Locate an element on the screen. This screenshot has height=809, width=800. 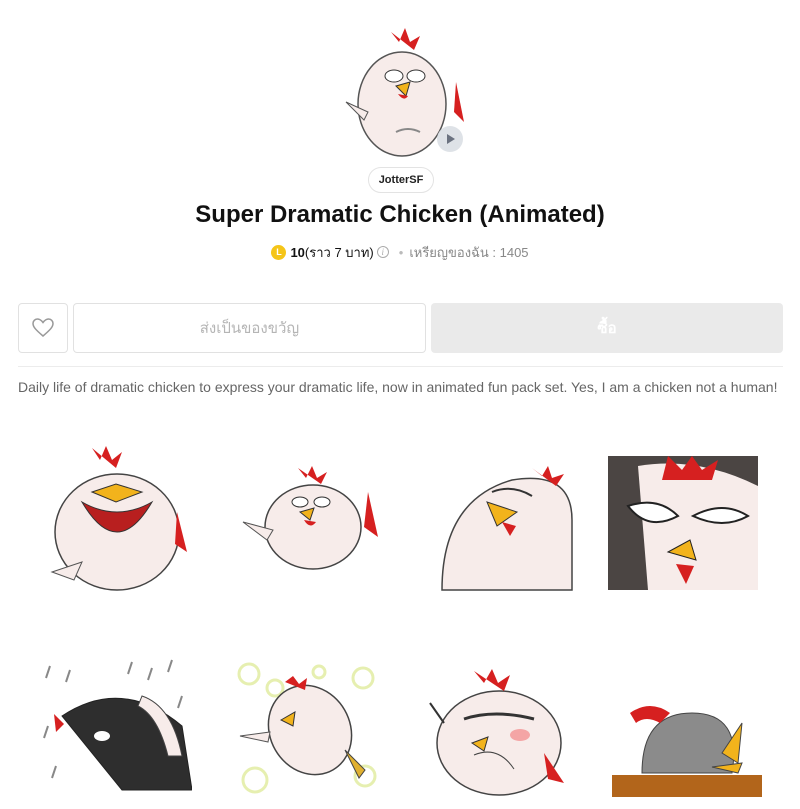
sticker-side-glare is located at coordinates (507, 517).